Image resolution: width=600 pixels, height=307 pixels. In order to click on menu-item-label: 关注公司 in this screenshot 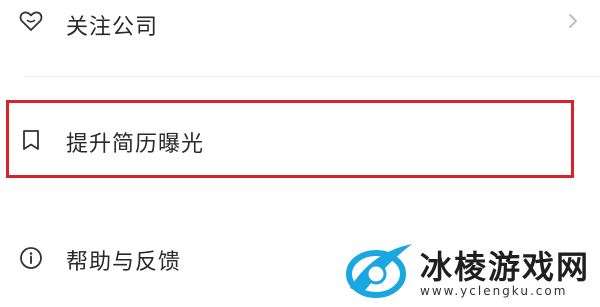, I will do `click(112, 27)`.